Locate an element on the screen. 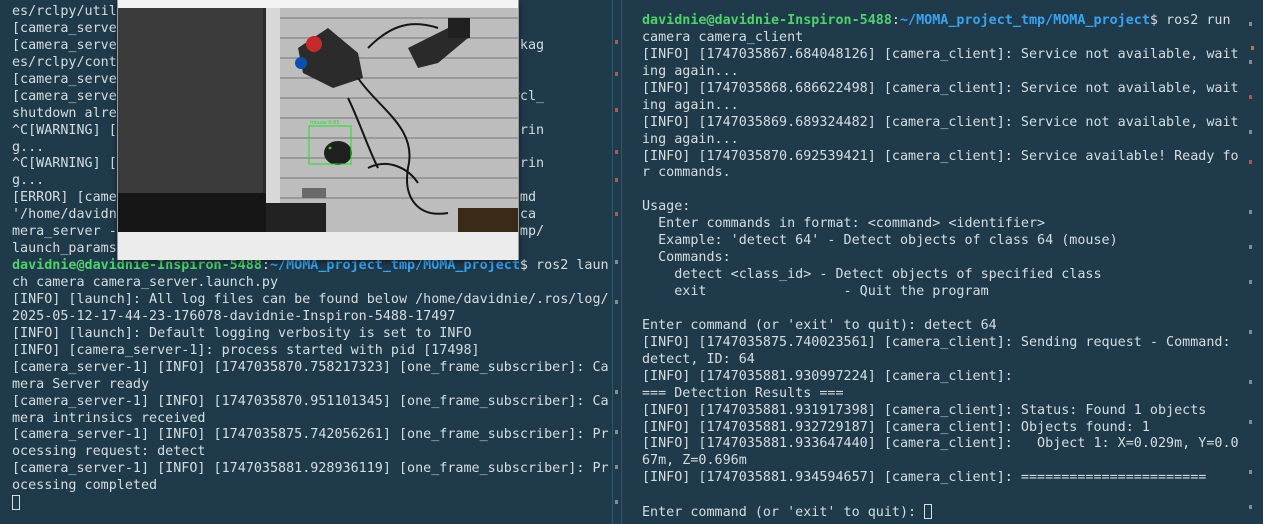 The image size is (1263, 524). terminal-line: mera Server ready is located at coordinates (81, 384).